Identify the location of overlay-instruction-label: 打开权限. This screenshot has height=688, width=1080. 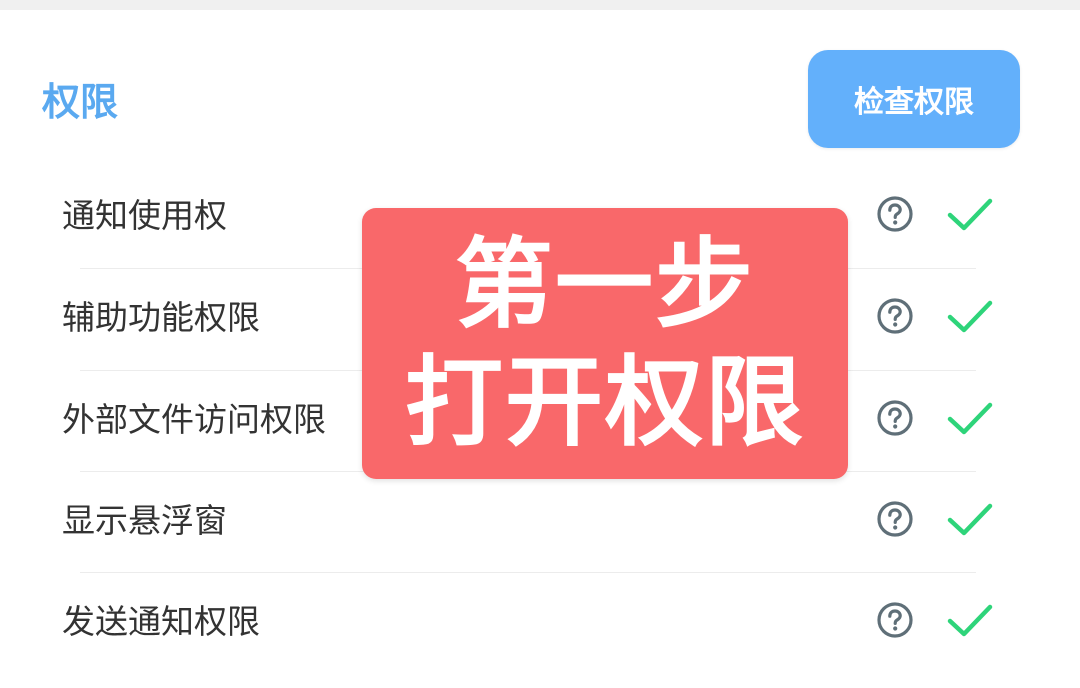
(604, 403).